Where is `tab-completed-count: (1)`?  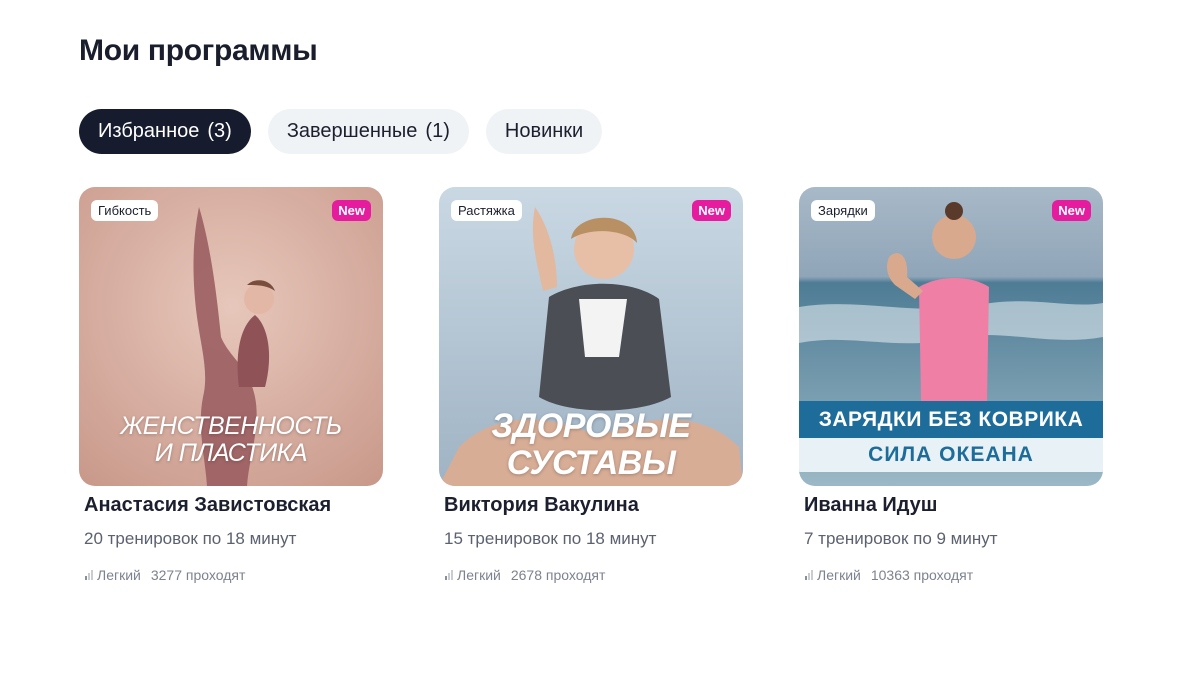 tab-completed-count: (1) is located at coordinates (437, 131).